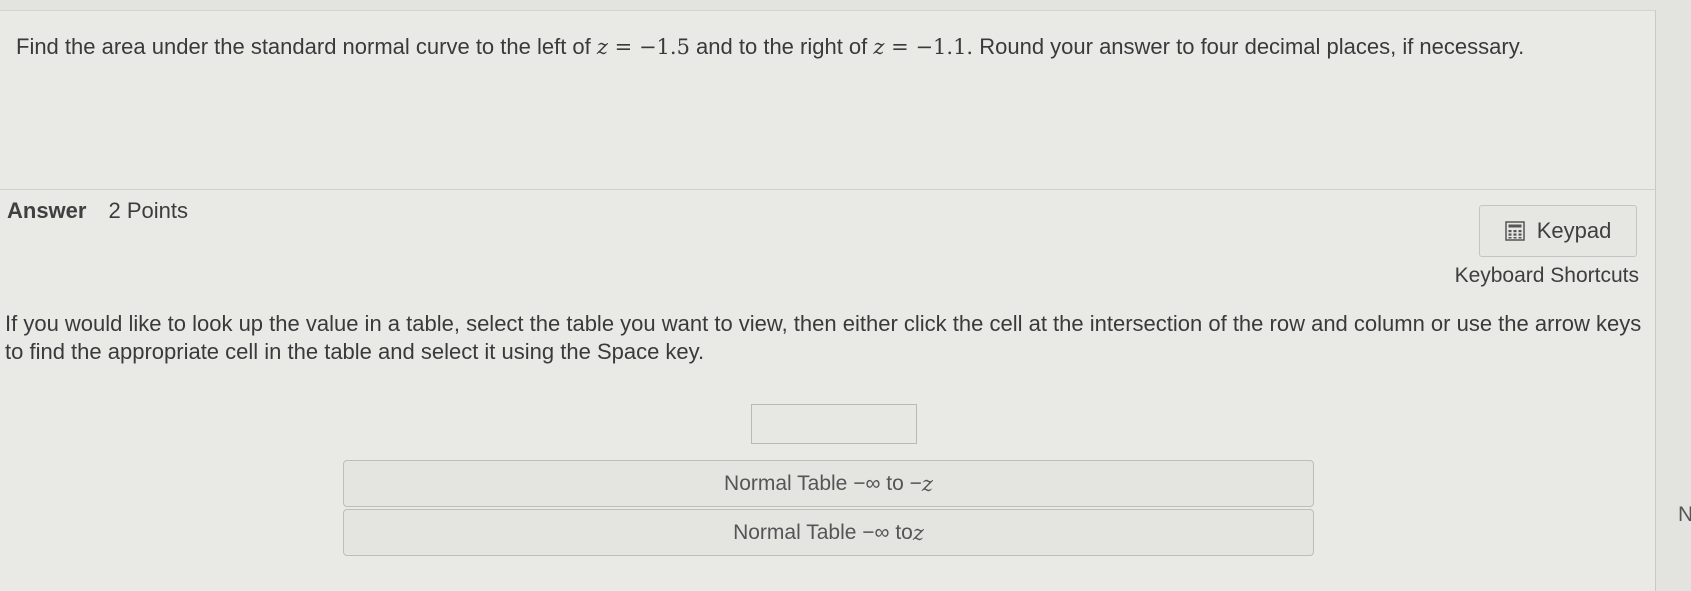 This screenshot has height=591, width=1691. I want to click on normal-table-z-label: Normal Table −∞ to, so click(823, 532).